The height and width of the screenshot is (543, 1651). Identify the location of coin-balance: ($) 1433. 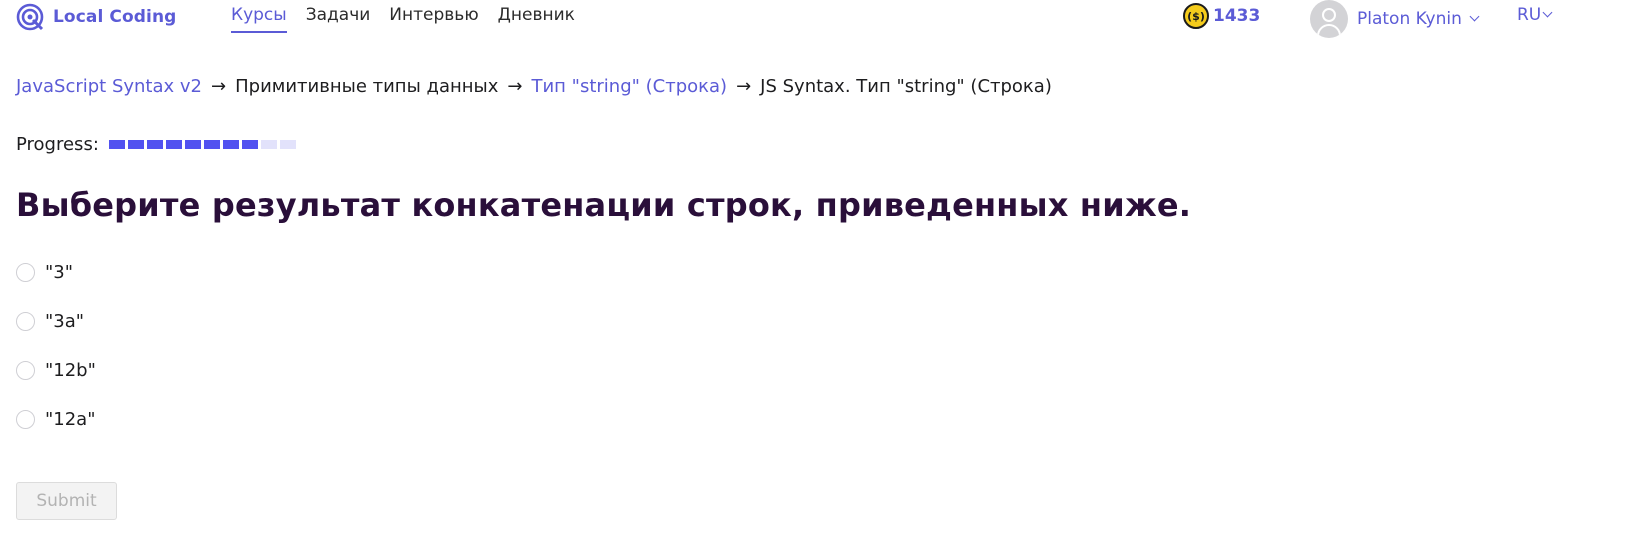
(1221, 16).